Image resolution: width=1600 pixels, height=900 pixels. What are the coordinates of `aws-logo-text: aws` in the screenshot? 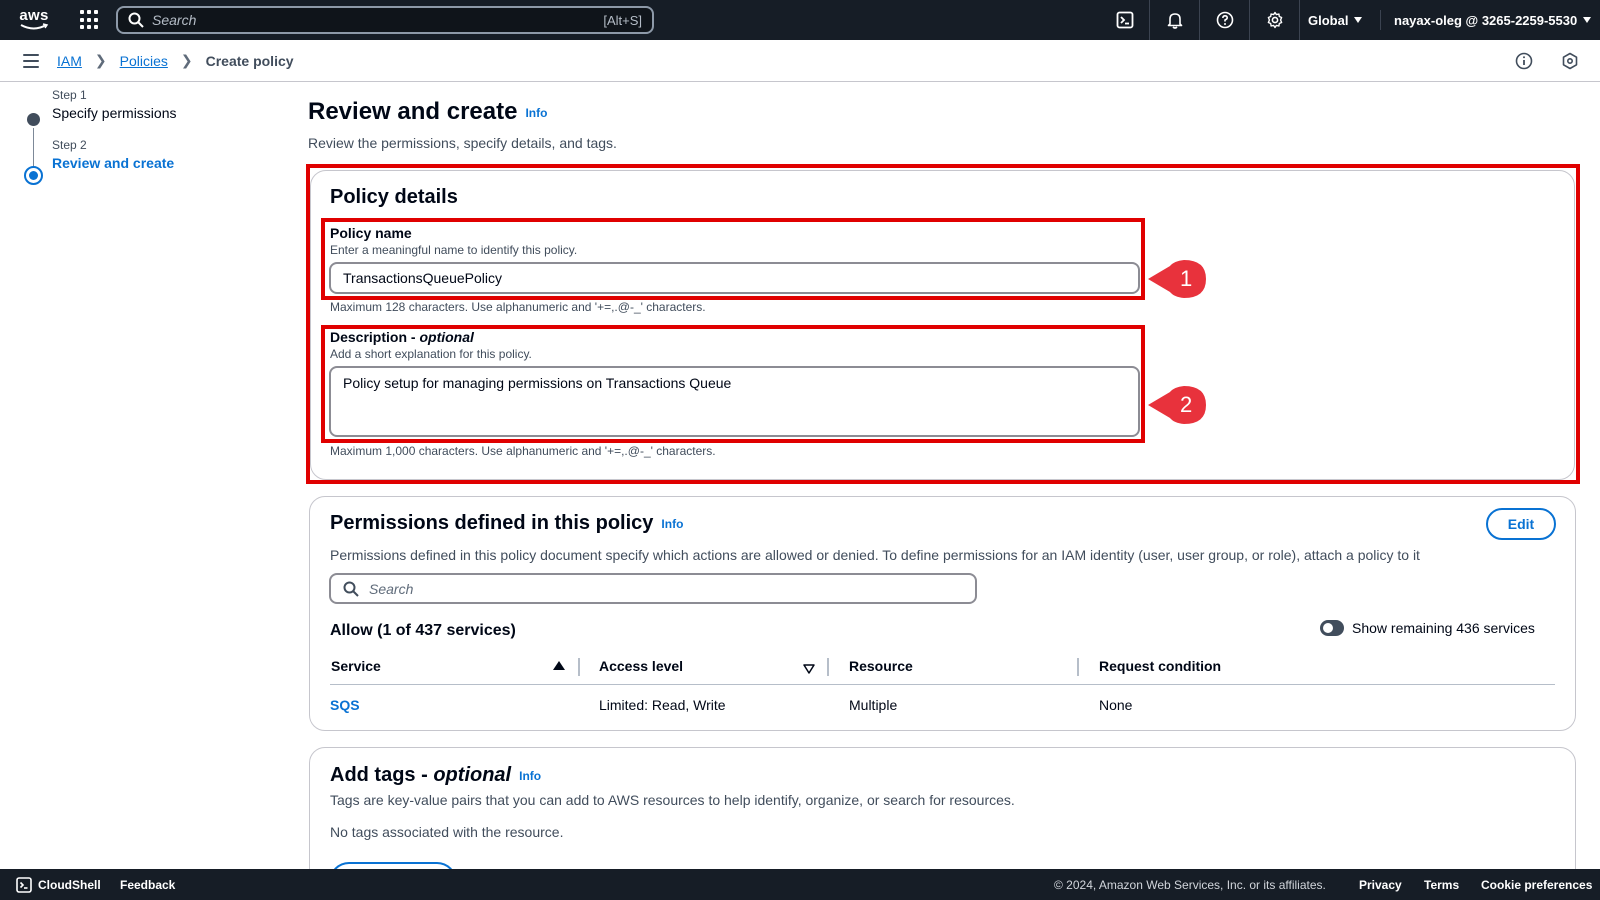 It's located at (34, 15).